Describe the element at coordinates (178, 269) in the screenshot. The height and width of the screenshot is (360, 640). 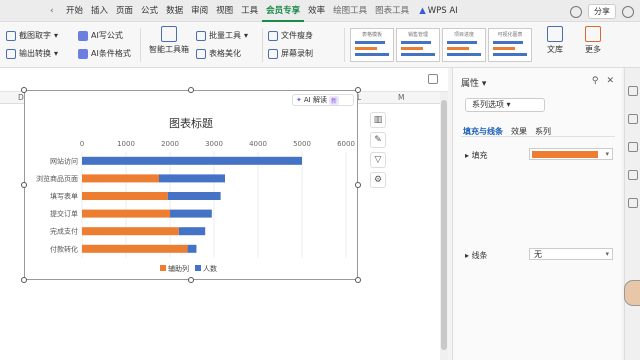
I see `legend-label: 辅助列` at that location.